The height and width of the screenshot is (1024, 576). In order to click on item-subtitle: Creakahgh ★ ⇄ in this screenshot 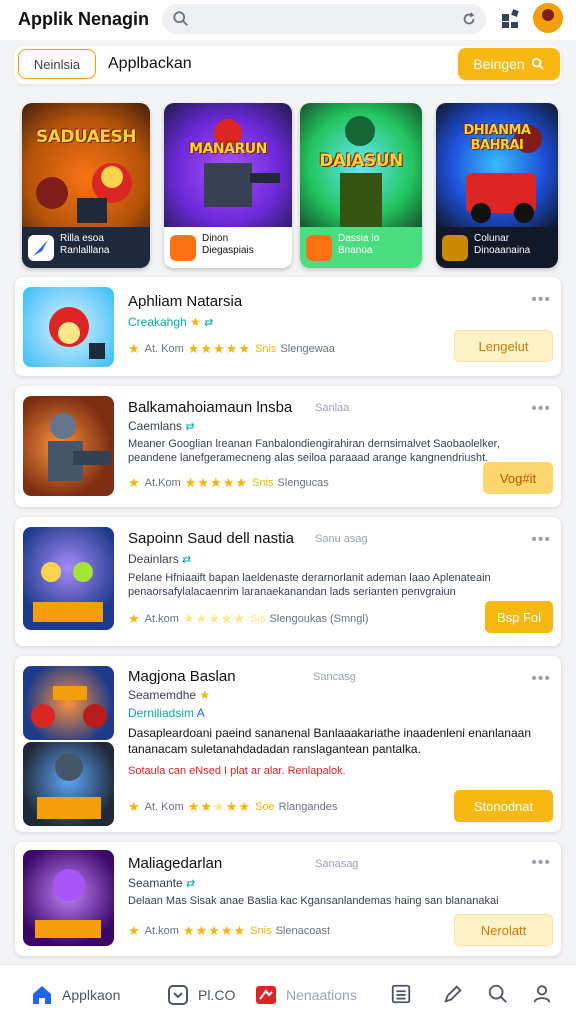, I will do `click(170, 322)`.